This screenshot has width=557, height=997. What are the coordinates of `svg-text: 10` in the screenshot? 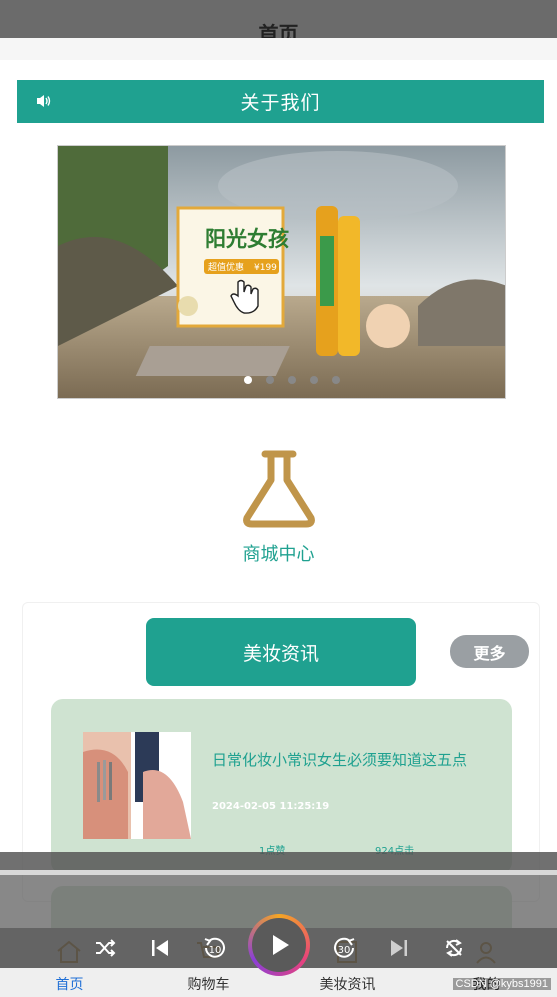 It's located at (215, 950).